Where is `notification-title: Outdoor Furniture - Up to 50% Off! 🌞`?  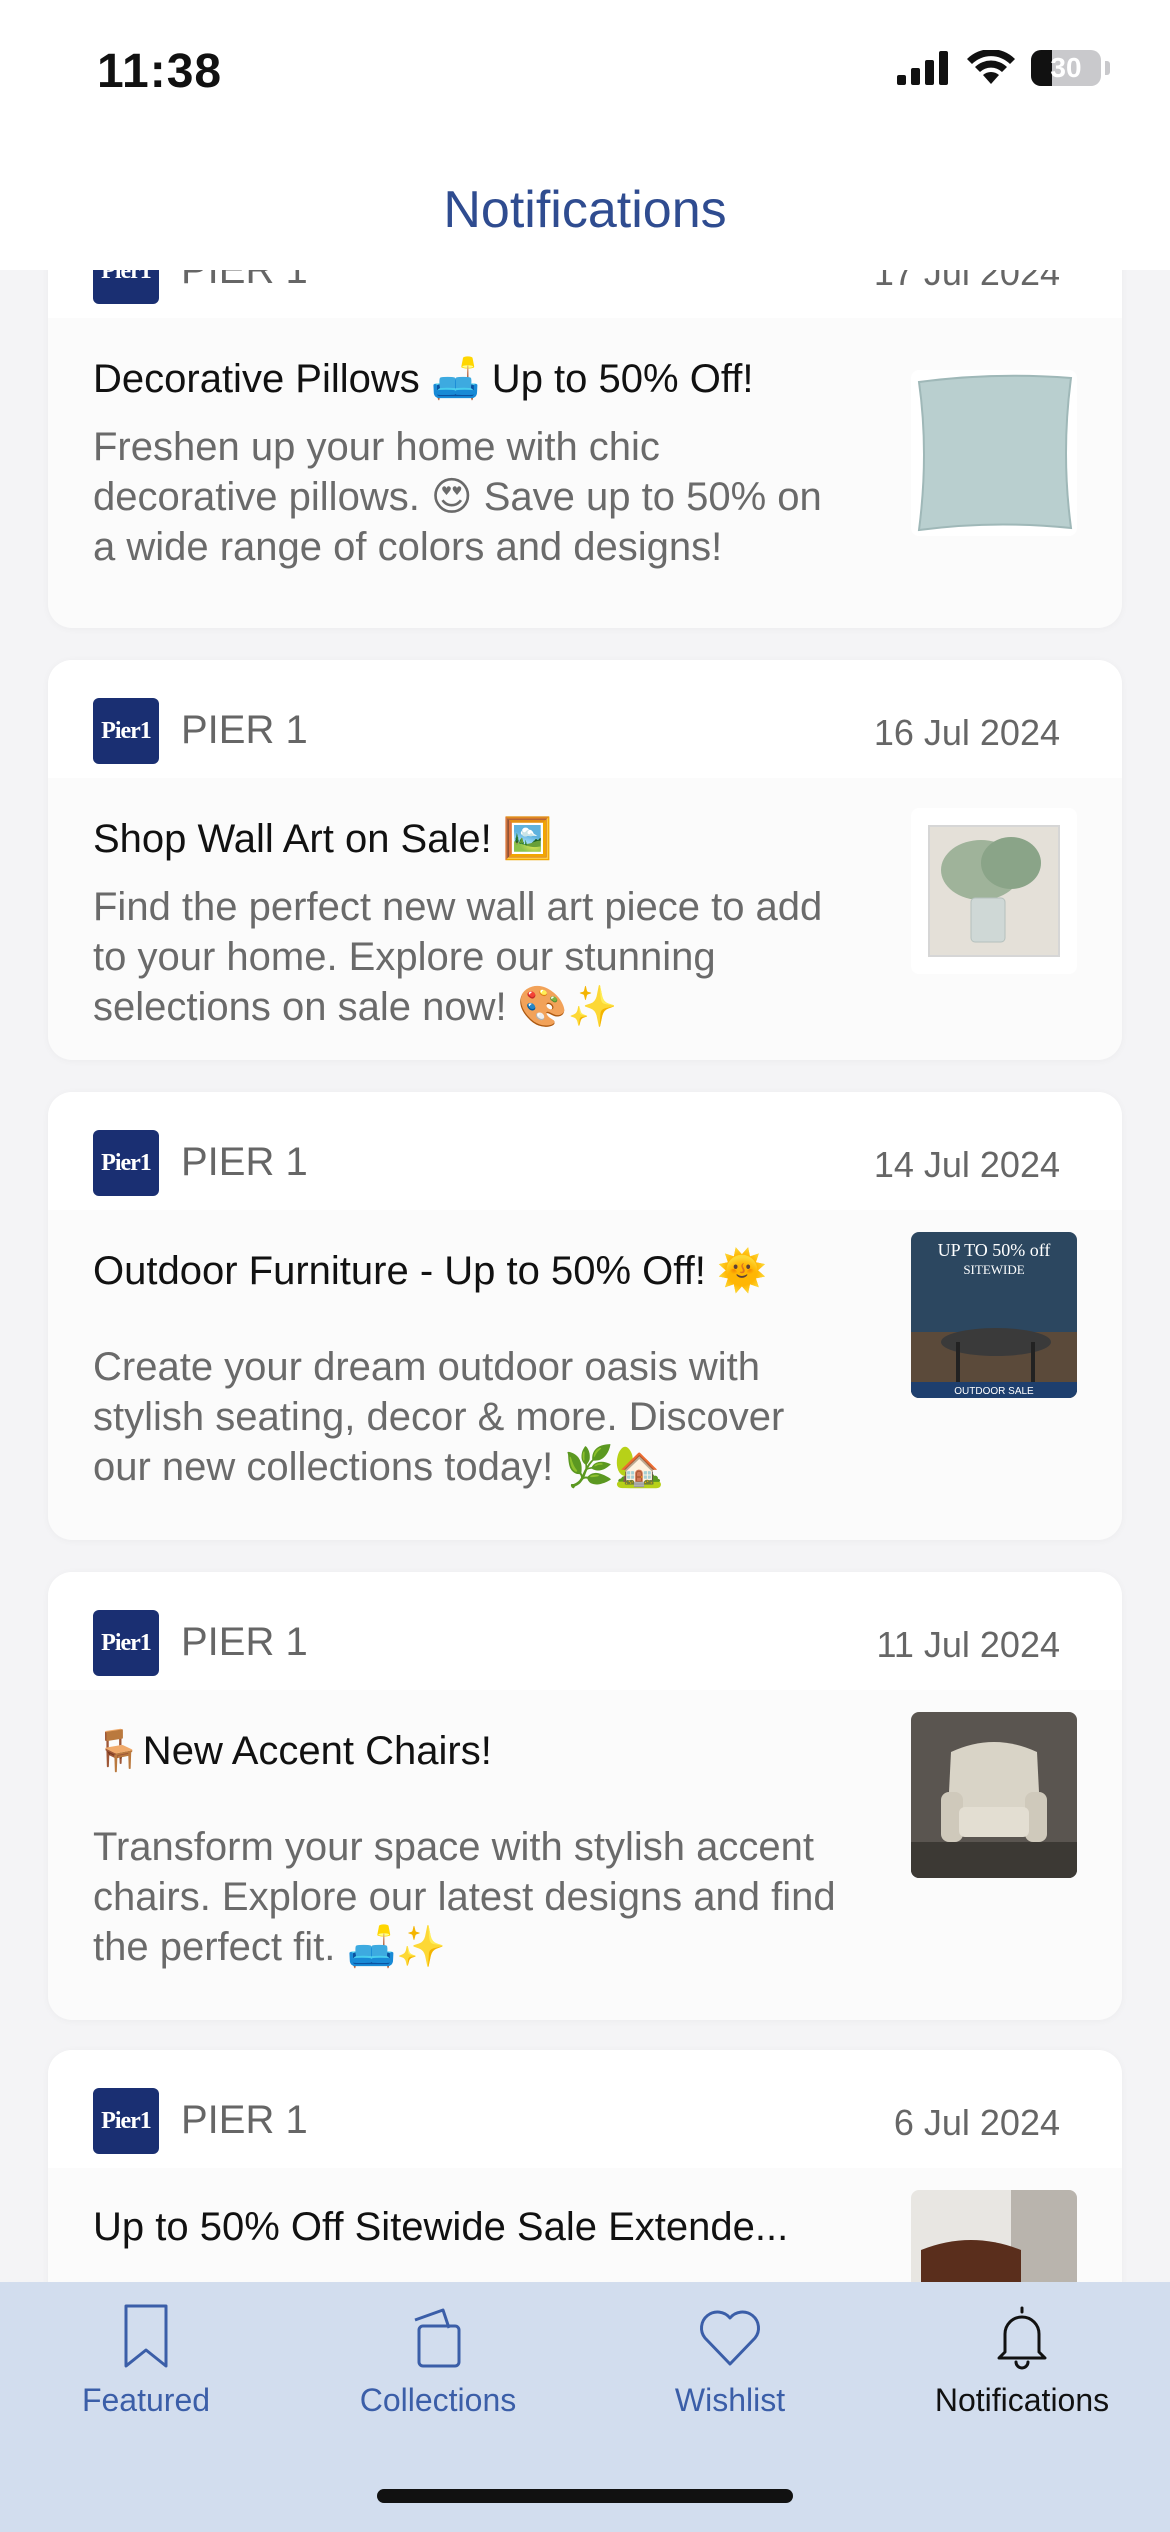 notification-title: Outdoor Furniture - Up to 50% Off! 🌞 is located at coordinates (430, 1271).